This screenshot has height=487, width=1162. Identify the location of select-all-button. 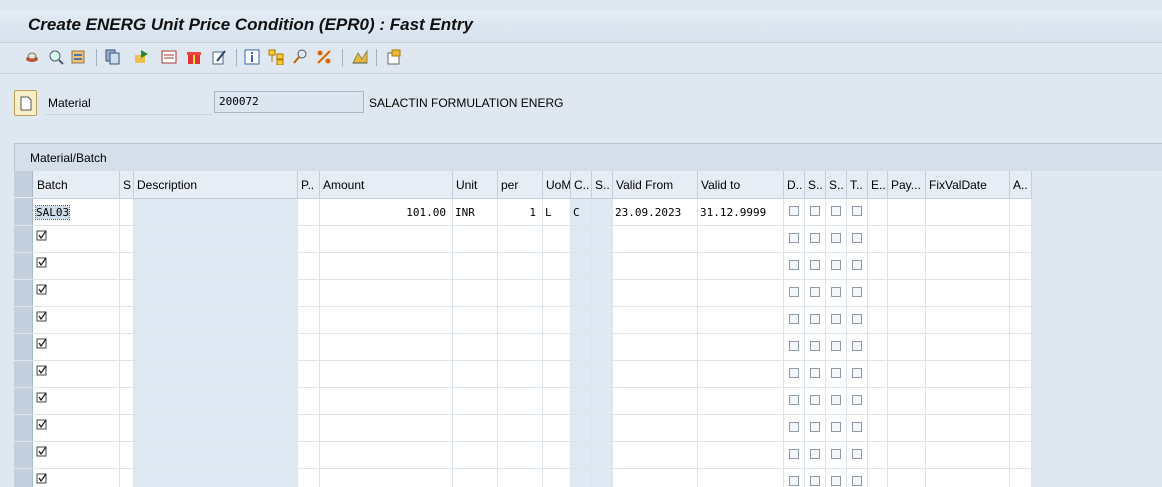
(23, 184).